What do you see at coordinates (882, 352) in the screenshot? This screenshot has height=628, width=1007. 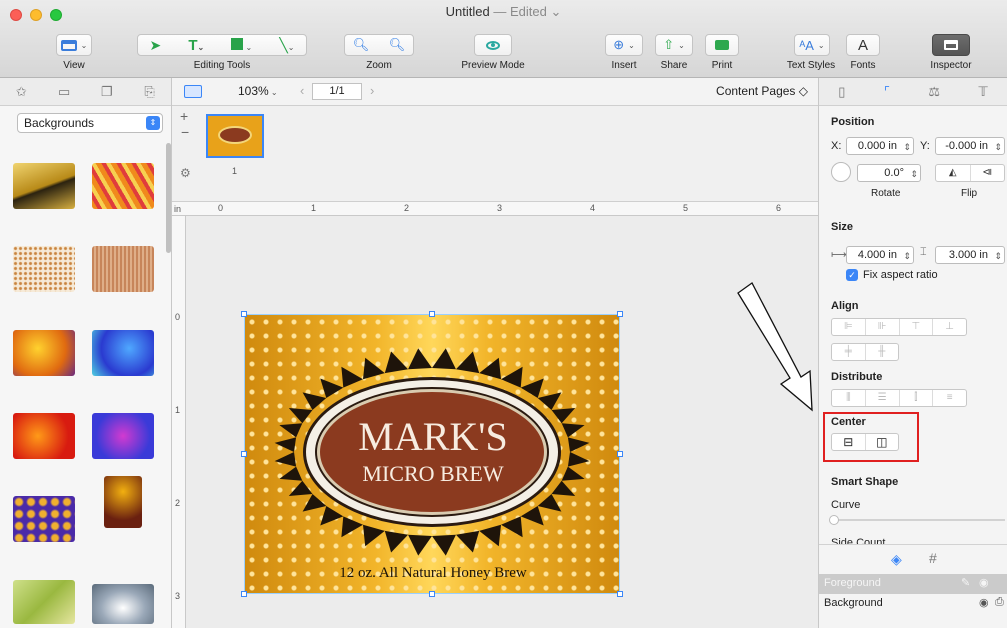 I see `align-vcenter-icon: ╫` at bounding box center [882, 352].